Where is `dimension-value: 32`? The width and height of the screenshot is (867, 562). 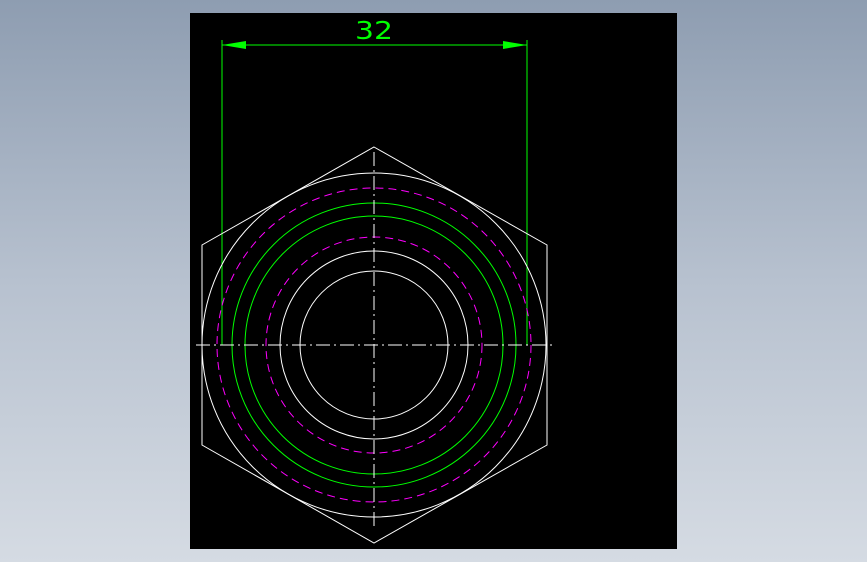
dimension-value: 32 is located at coordinates (374, 30).